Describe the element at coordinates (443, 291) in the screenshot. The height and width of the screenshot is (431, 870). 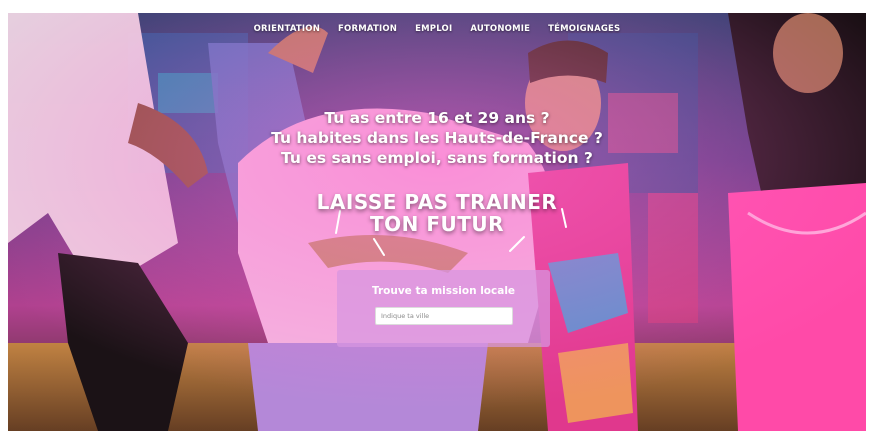
I see `search-card-title: Trouve ta mission locale` at that location.